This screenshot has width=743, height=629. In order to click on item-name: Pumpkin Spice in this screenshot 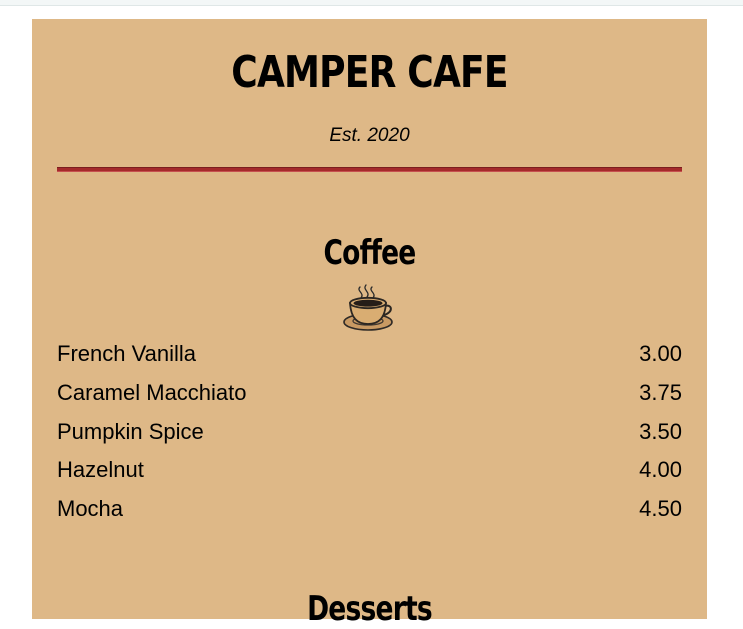, I will do `click(130, 431)`.